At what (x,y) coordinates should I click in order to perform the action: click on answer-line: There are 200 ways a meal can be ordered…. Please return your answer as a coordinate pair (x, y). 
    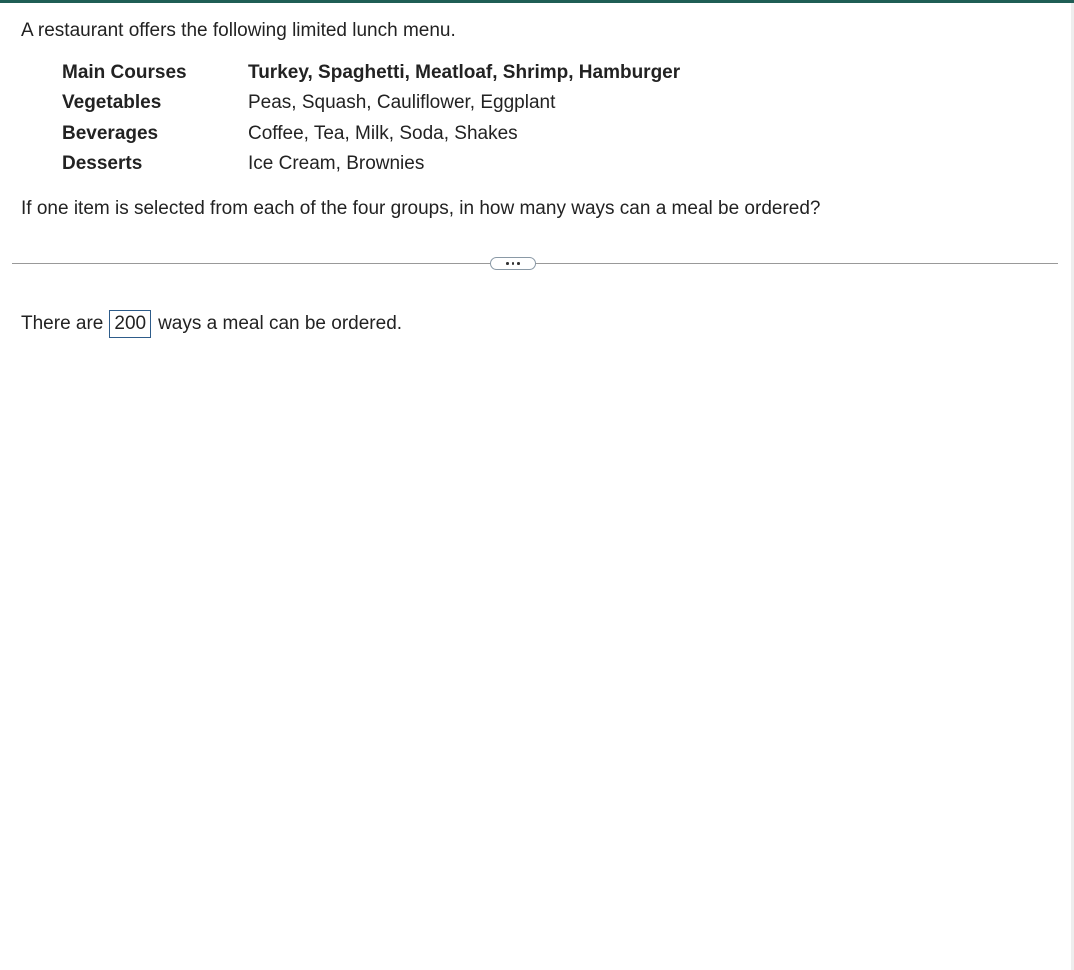
    Looking at the image, I should click on (211, 324).